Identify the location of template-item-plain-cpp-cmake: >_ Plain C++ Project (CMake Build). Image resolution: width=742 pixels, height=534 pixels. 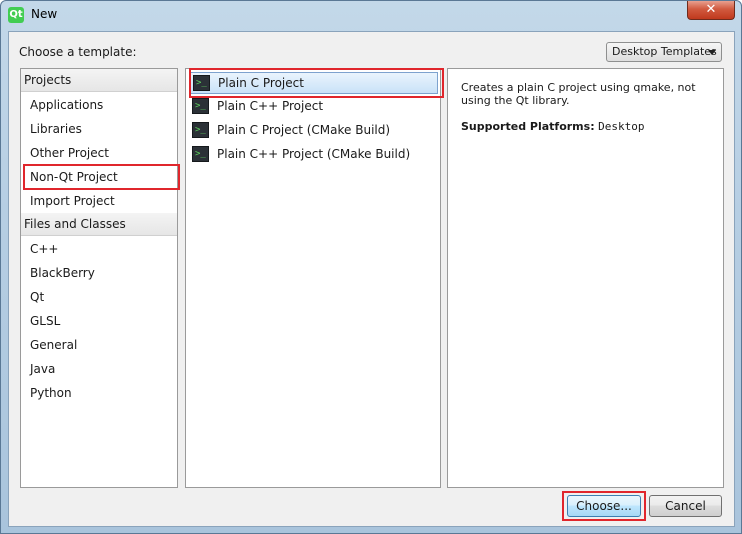
(314, 155).